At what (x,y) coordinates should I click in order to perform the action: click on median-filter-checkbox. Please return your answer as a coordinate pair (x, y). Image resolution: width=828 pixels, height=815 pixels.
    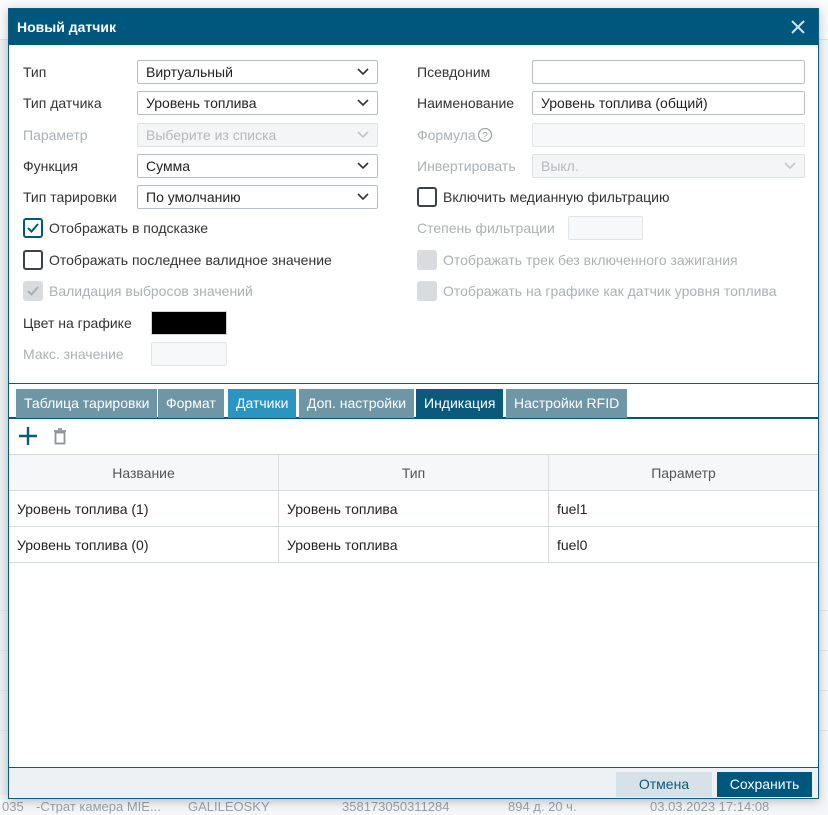
    Looking at the image, I should click on (427, 197).